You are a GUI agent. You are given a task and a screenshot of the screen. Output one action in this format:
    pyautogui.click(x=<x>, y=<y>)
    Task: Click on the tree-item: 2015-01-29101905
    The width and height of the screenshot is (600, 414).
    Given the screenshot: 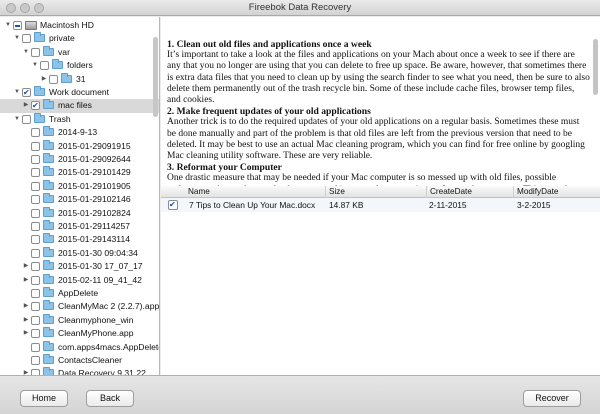 What is the action you would take?
    pyautogui.click(x=79, y=186)
    